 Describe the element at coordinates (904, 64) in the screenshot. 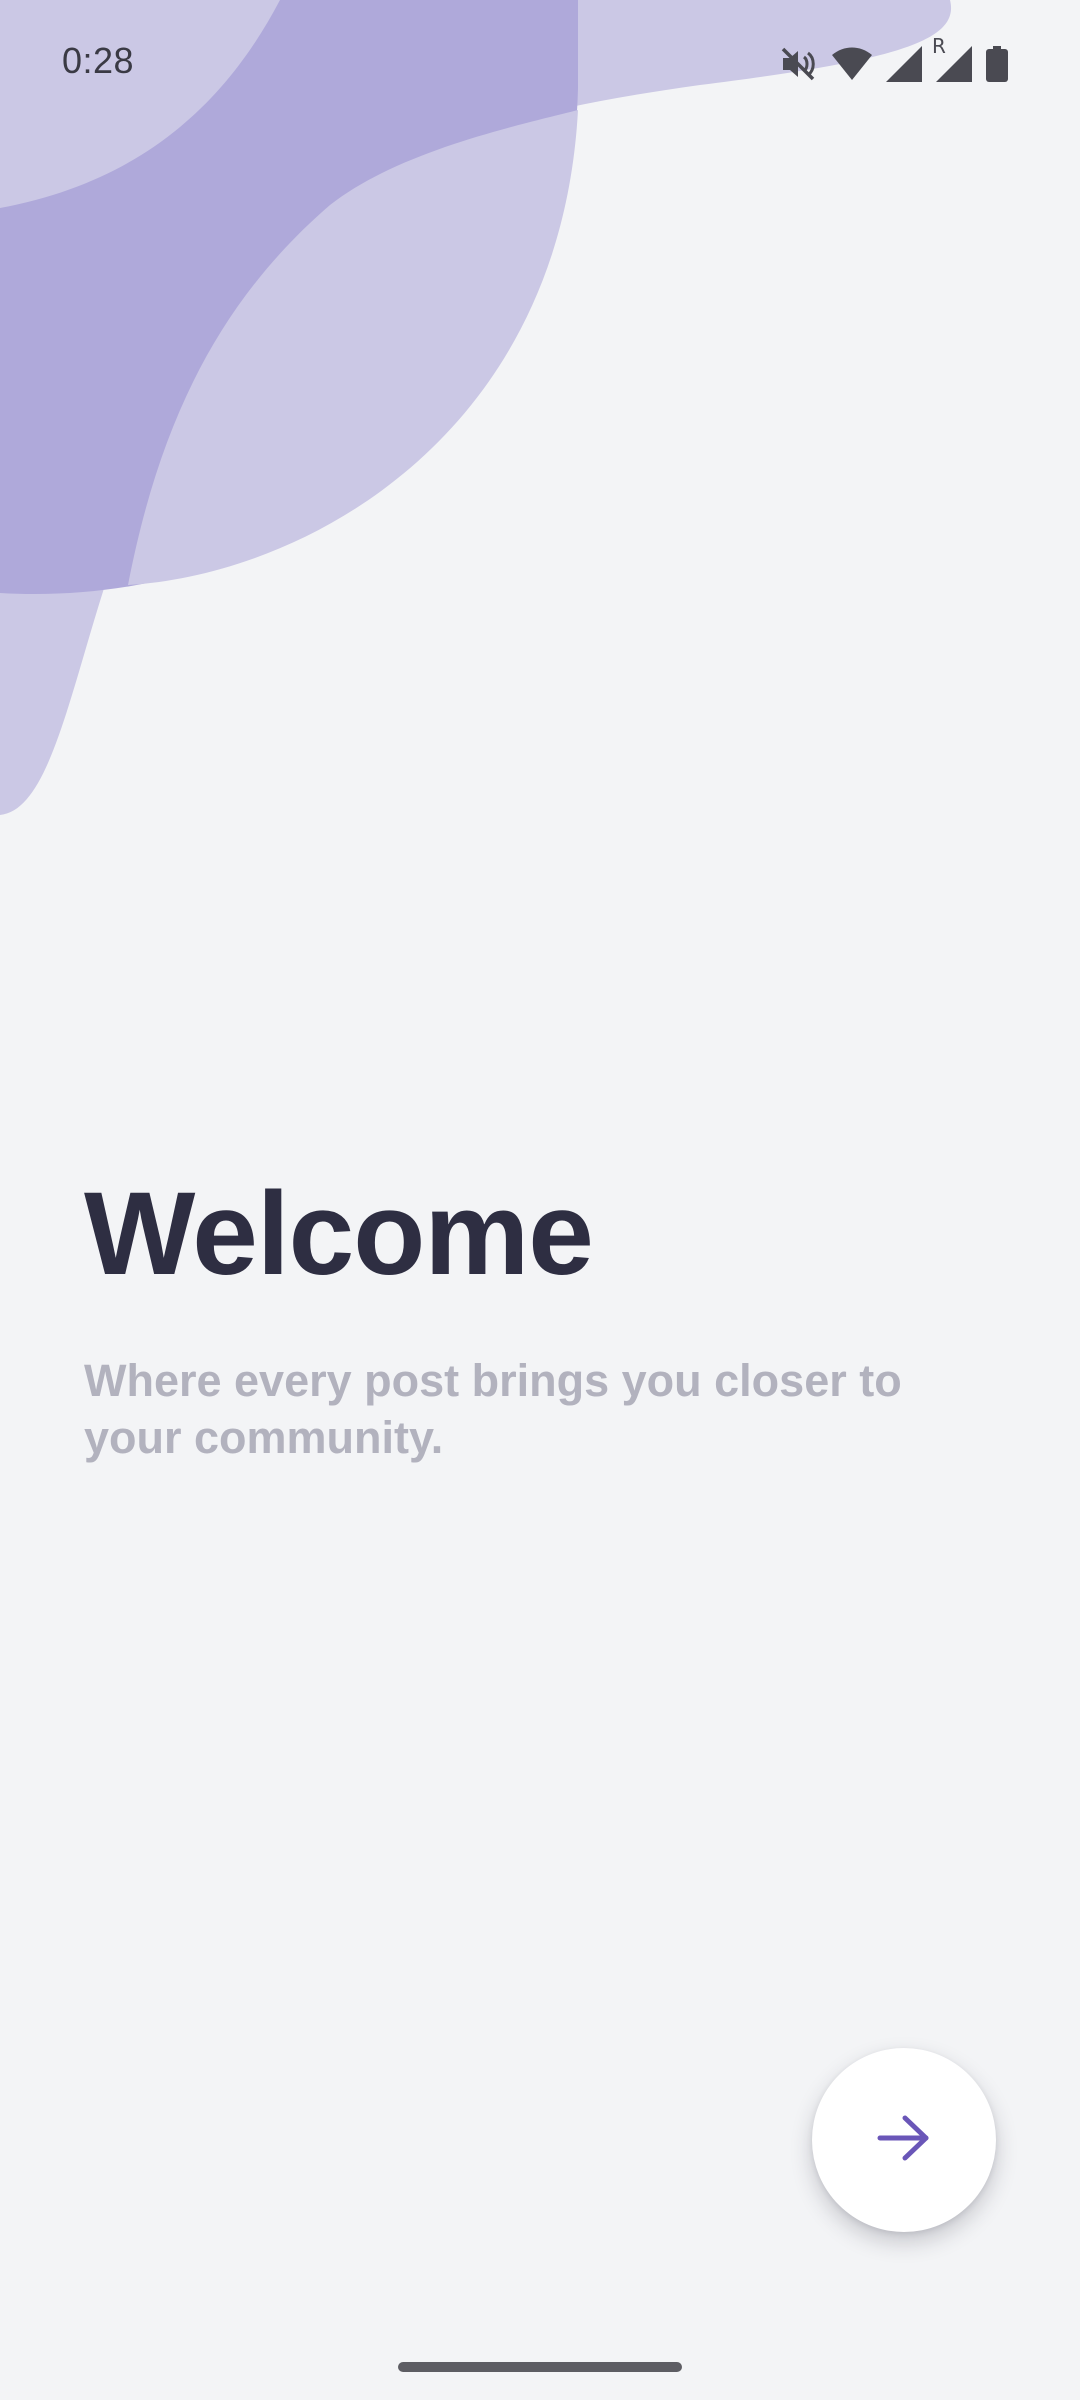

I see `signal-icon` at that location.